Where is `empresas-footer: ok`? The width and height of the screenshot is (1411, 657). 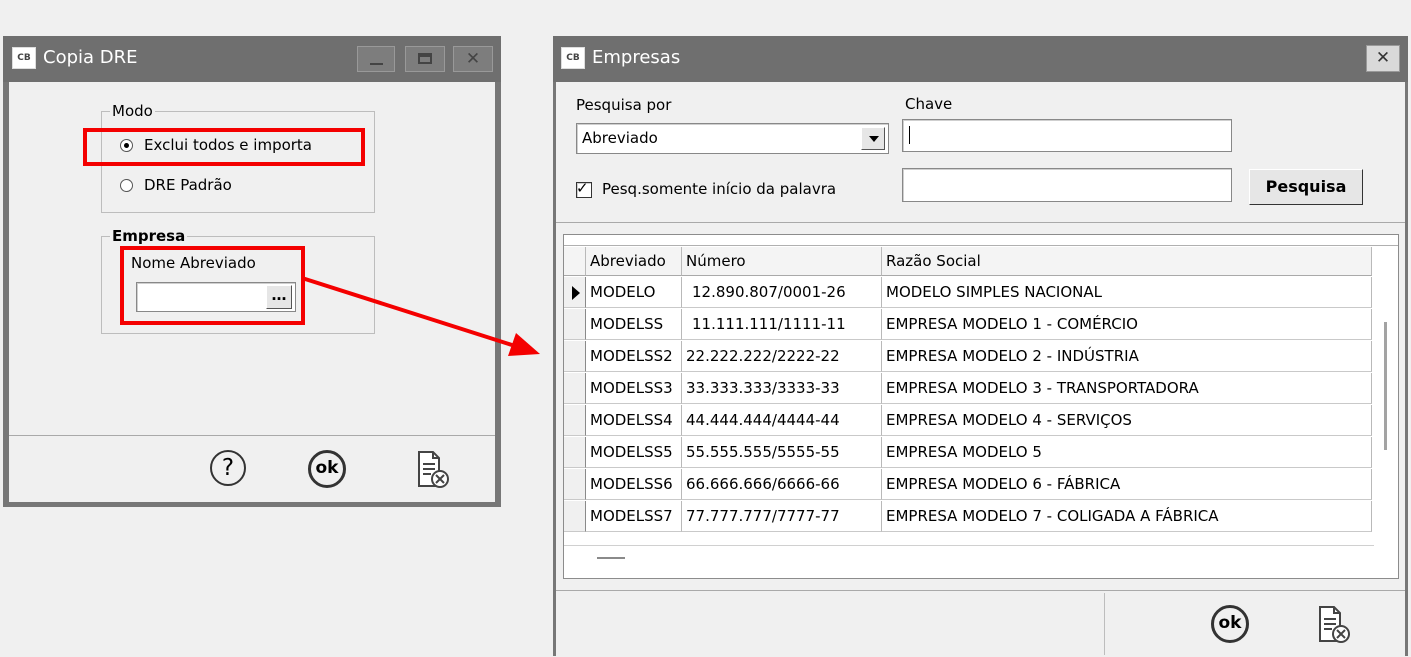 empresas-footer: ok is located at coordinates (980, 623).